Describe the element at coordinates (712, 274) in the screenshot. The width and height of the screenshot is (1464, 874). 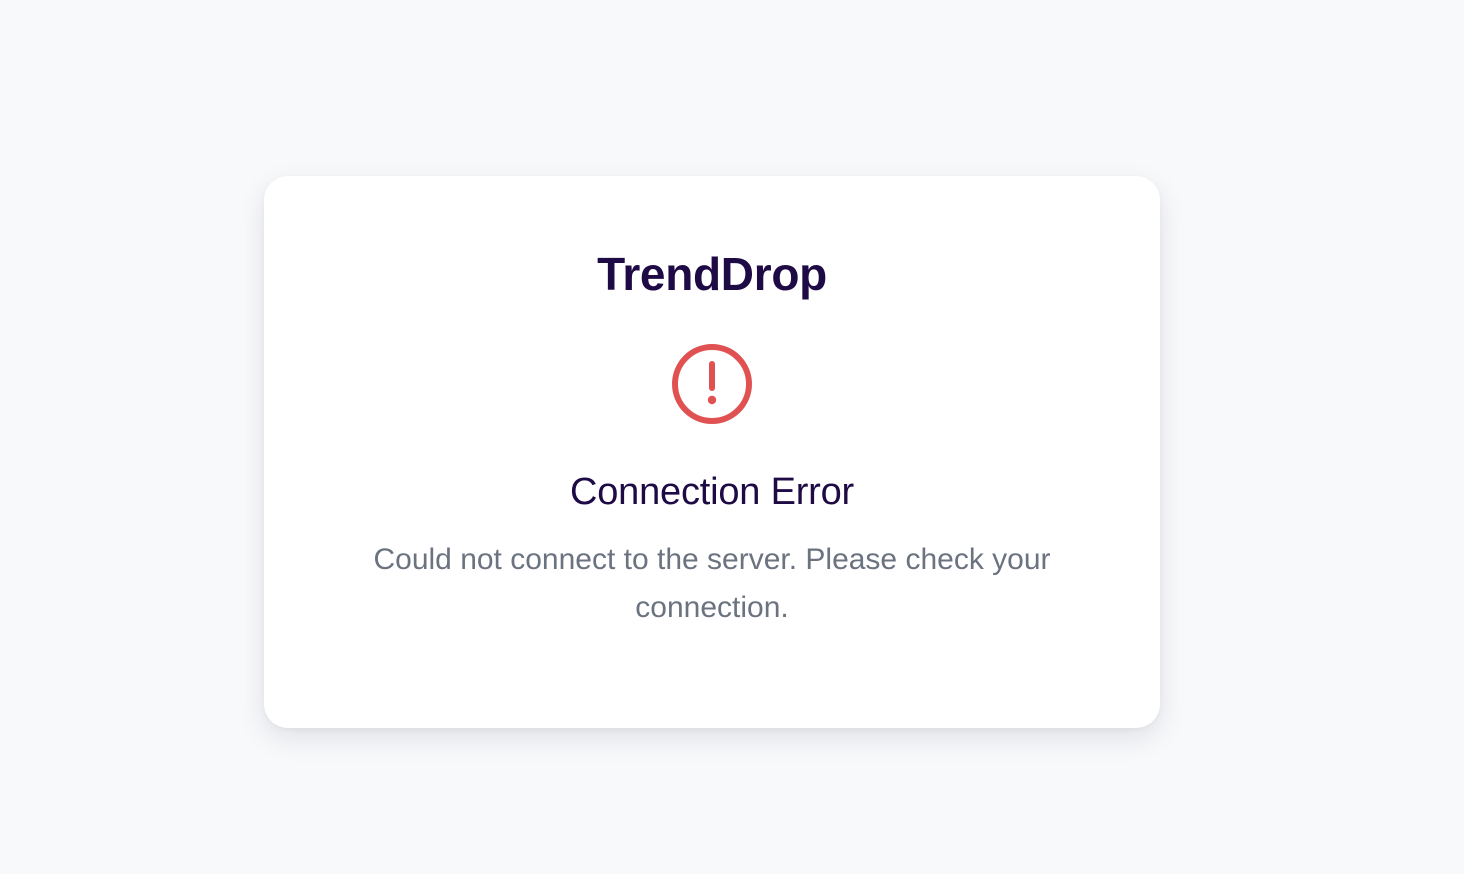
I see `brand-logo-text: TrendDrop` at that location.